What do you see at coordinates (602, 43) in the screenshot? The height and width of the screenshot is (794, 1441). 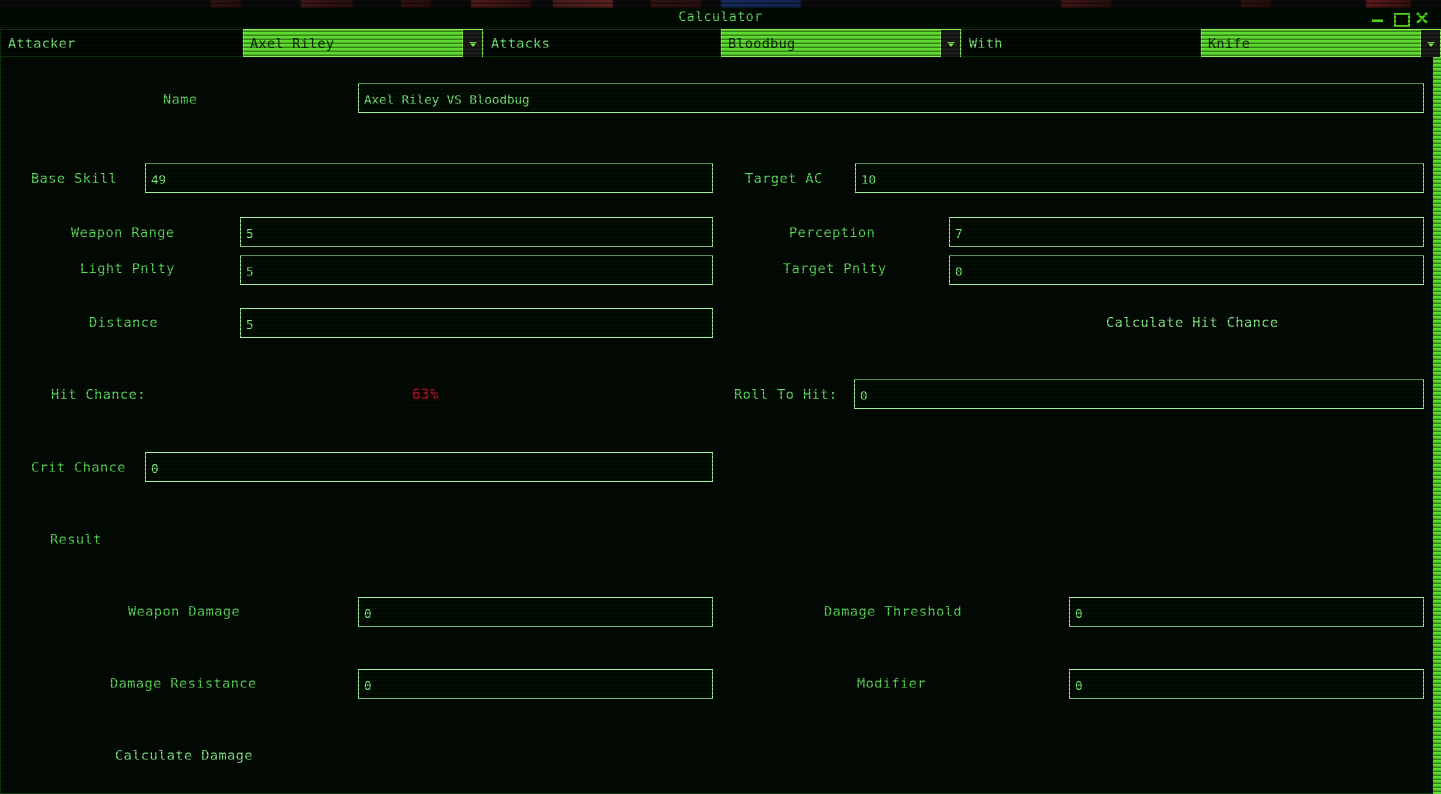 I see `attacks-label: Attacks` at bounding box center [602, 43].